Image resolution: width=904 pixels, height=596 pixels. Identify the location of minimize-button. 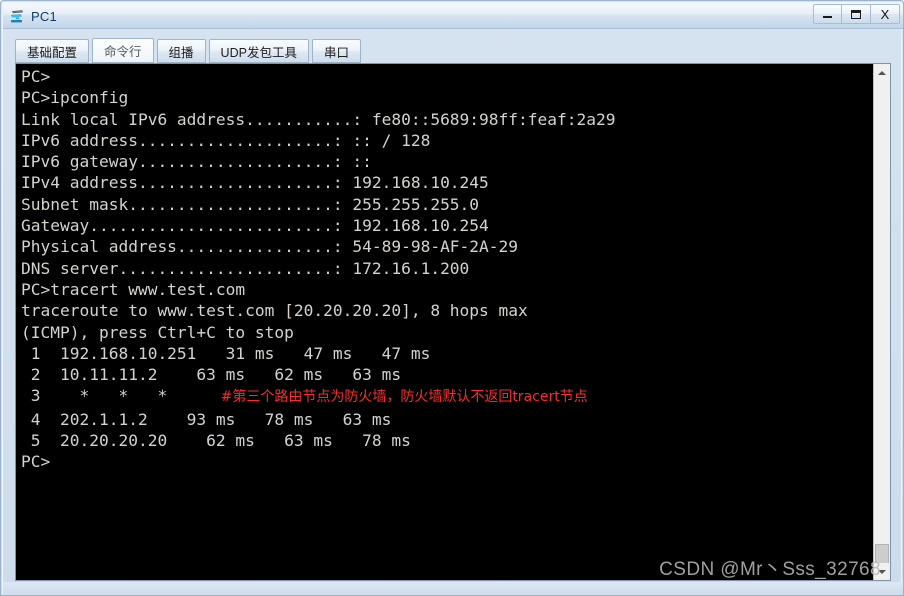
(827, 14).